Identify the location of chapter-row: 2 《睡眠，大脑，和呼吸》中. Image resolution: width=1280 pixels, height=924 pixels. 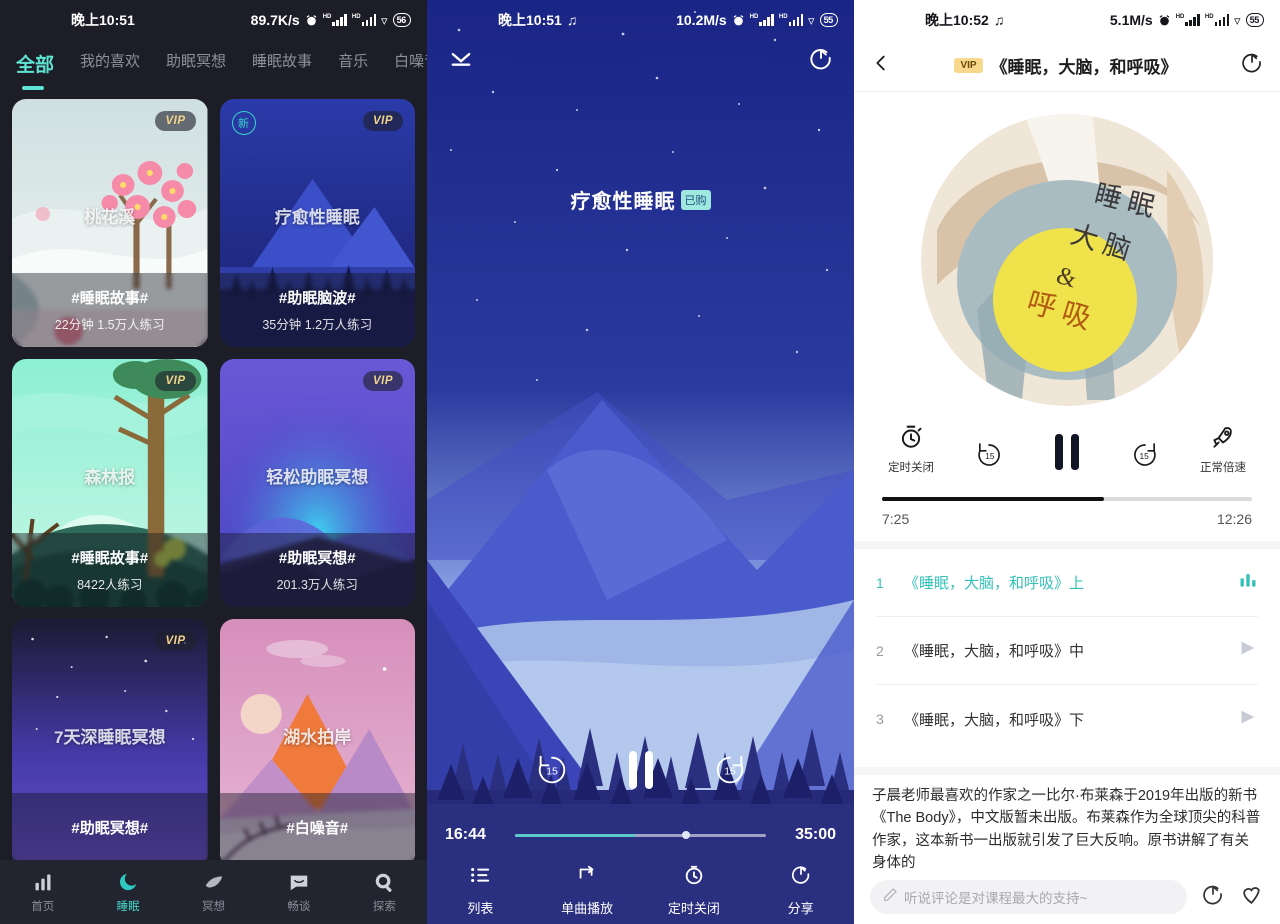
(1067, 651).